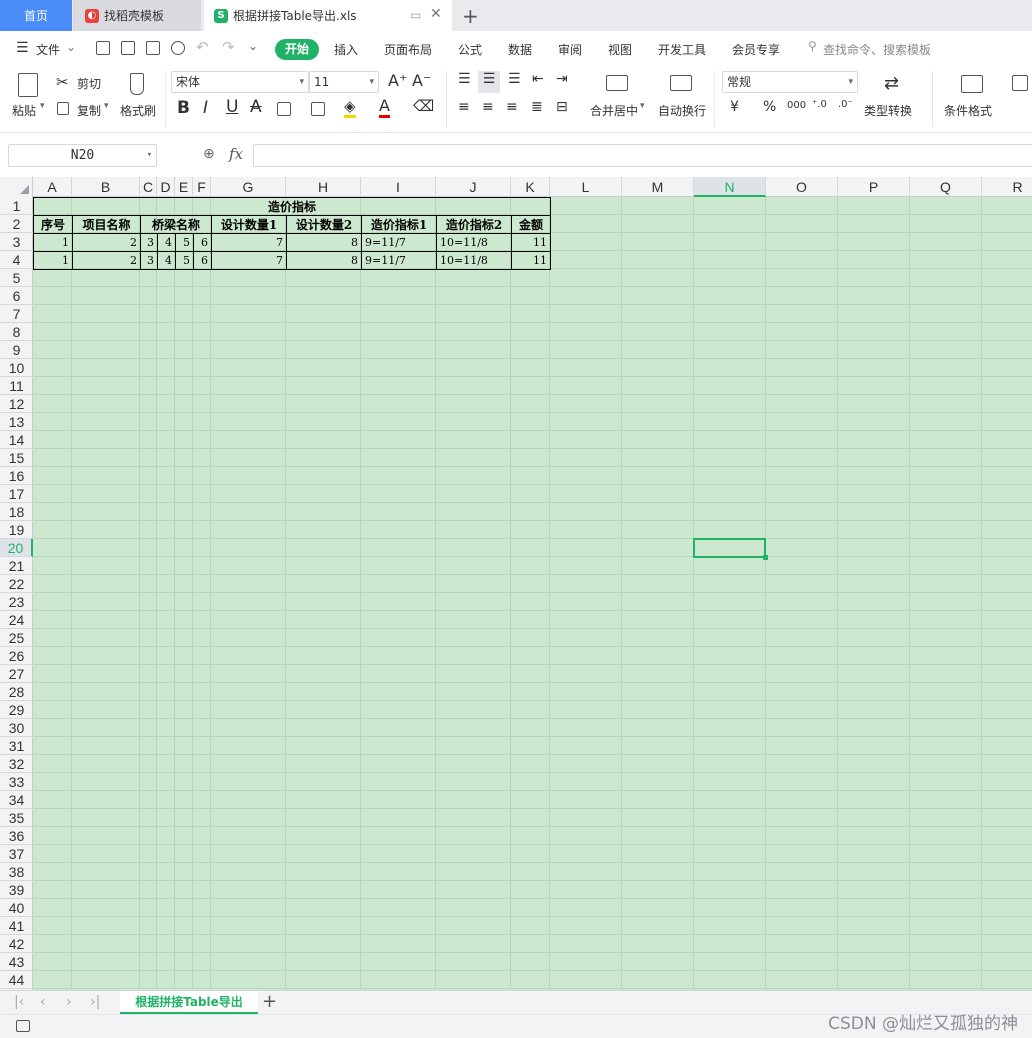 Image resolution: width=1032 pixels, height=1038 pixels. I want to click on align-right-icon: ≡, so click(512, 107).